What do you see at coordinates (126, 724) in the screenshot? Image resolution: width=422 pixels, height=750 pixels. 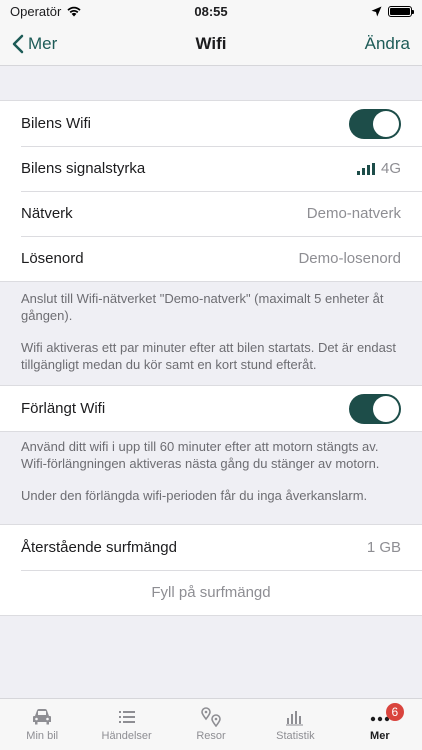 I see `tab-handelser: Händelser` at bounding box center [126, 724].